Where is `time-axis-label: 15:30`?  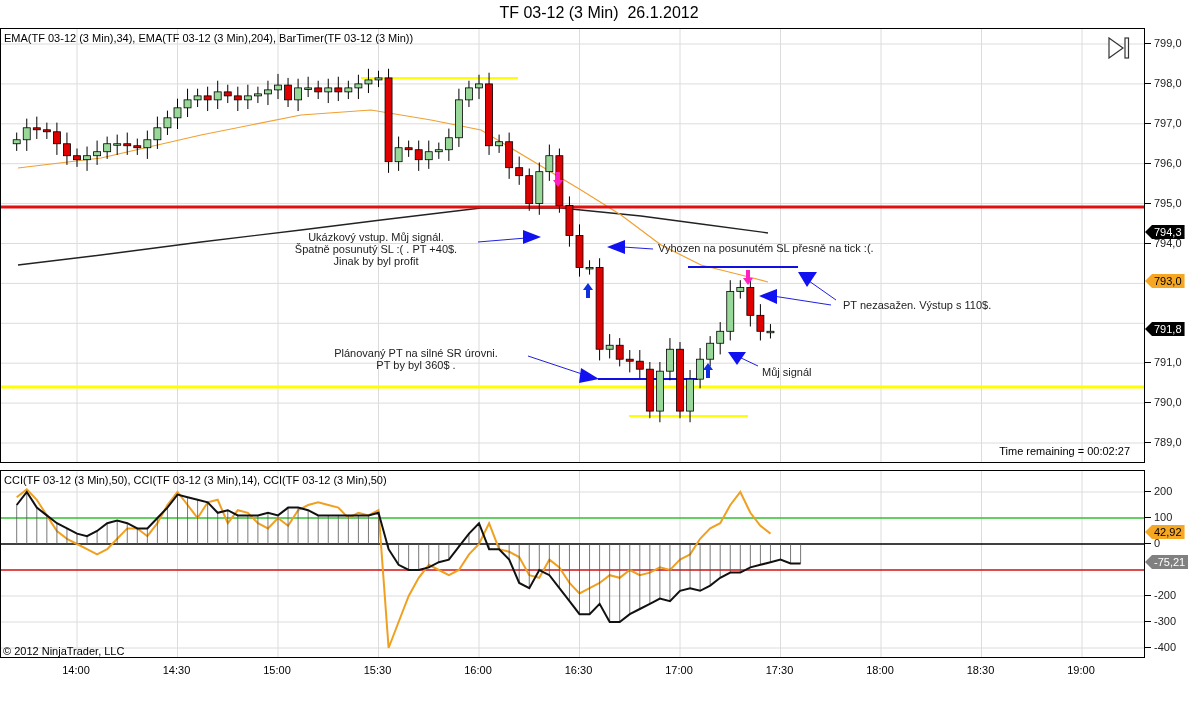 time-axis-label: 15:30 is located at coordinates (377, 670).